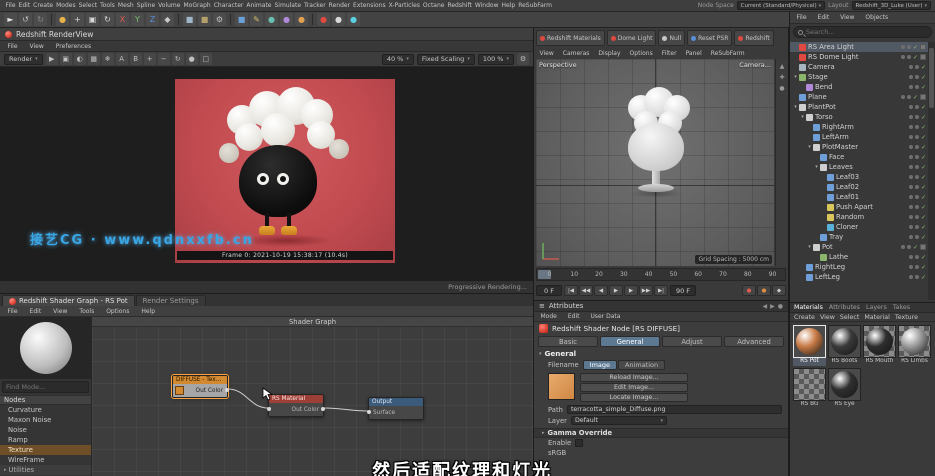 This screenshot has width=935, height=476. What do you see at coordinates (661, 353) in the screenshot?
I see `general-section-header: ▾ General` at bounding box center [661, 353].